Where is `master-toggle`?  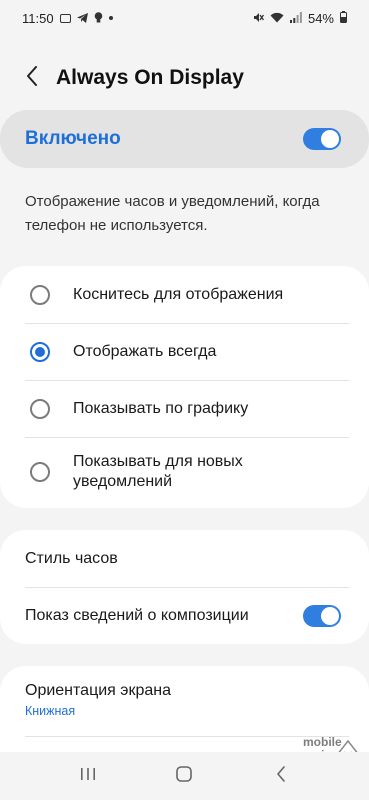 master-toggle is located at coordinates (322, 139).